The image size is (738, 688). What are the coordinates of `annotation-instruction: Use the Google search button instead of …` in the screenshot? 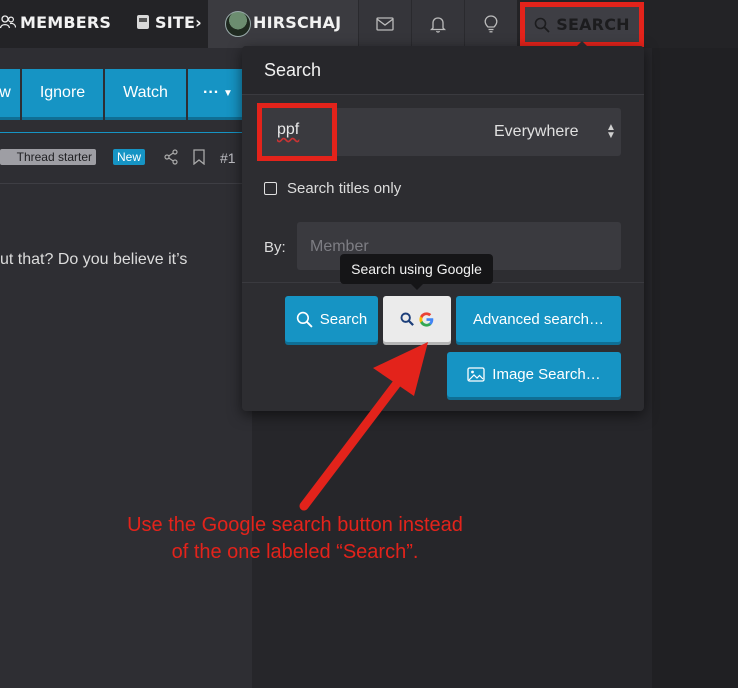 It's located at (295, 539).